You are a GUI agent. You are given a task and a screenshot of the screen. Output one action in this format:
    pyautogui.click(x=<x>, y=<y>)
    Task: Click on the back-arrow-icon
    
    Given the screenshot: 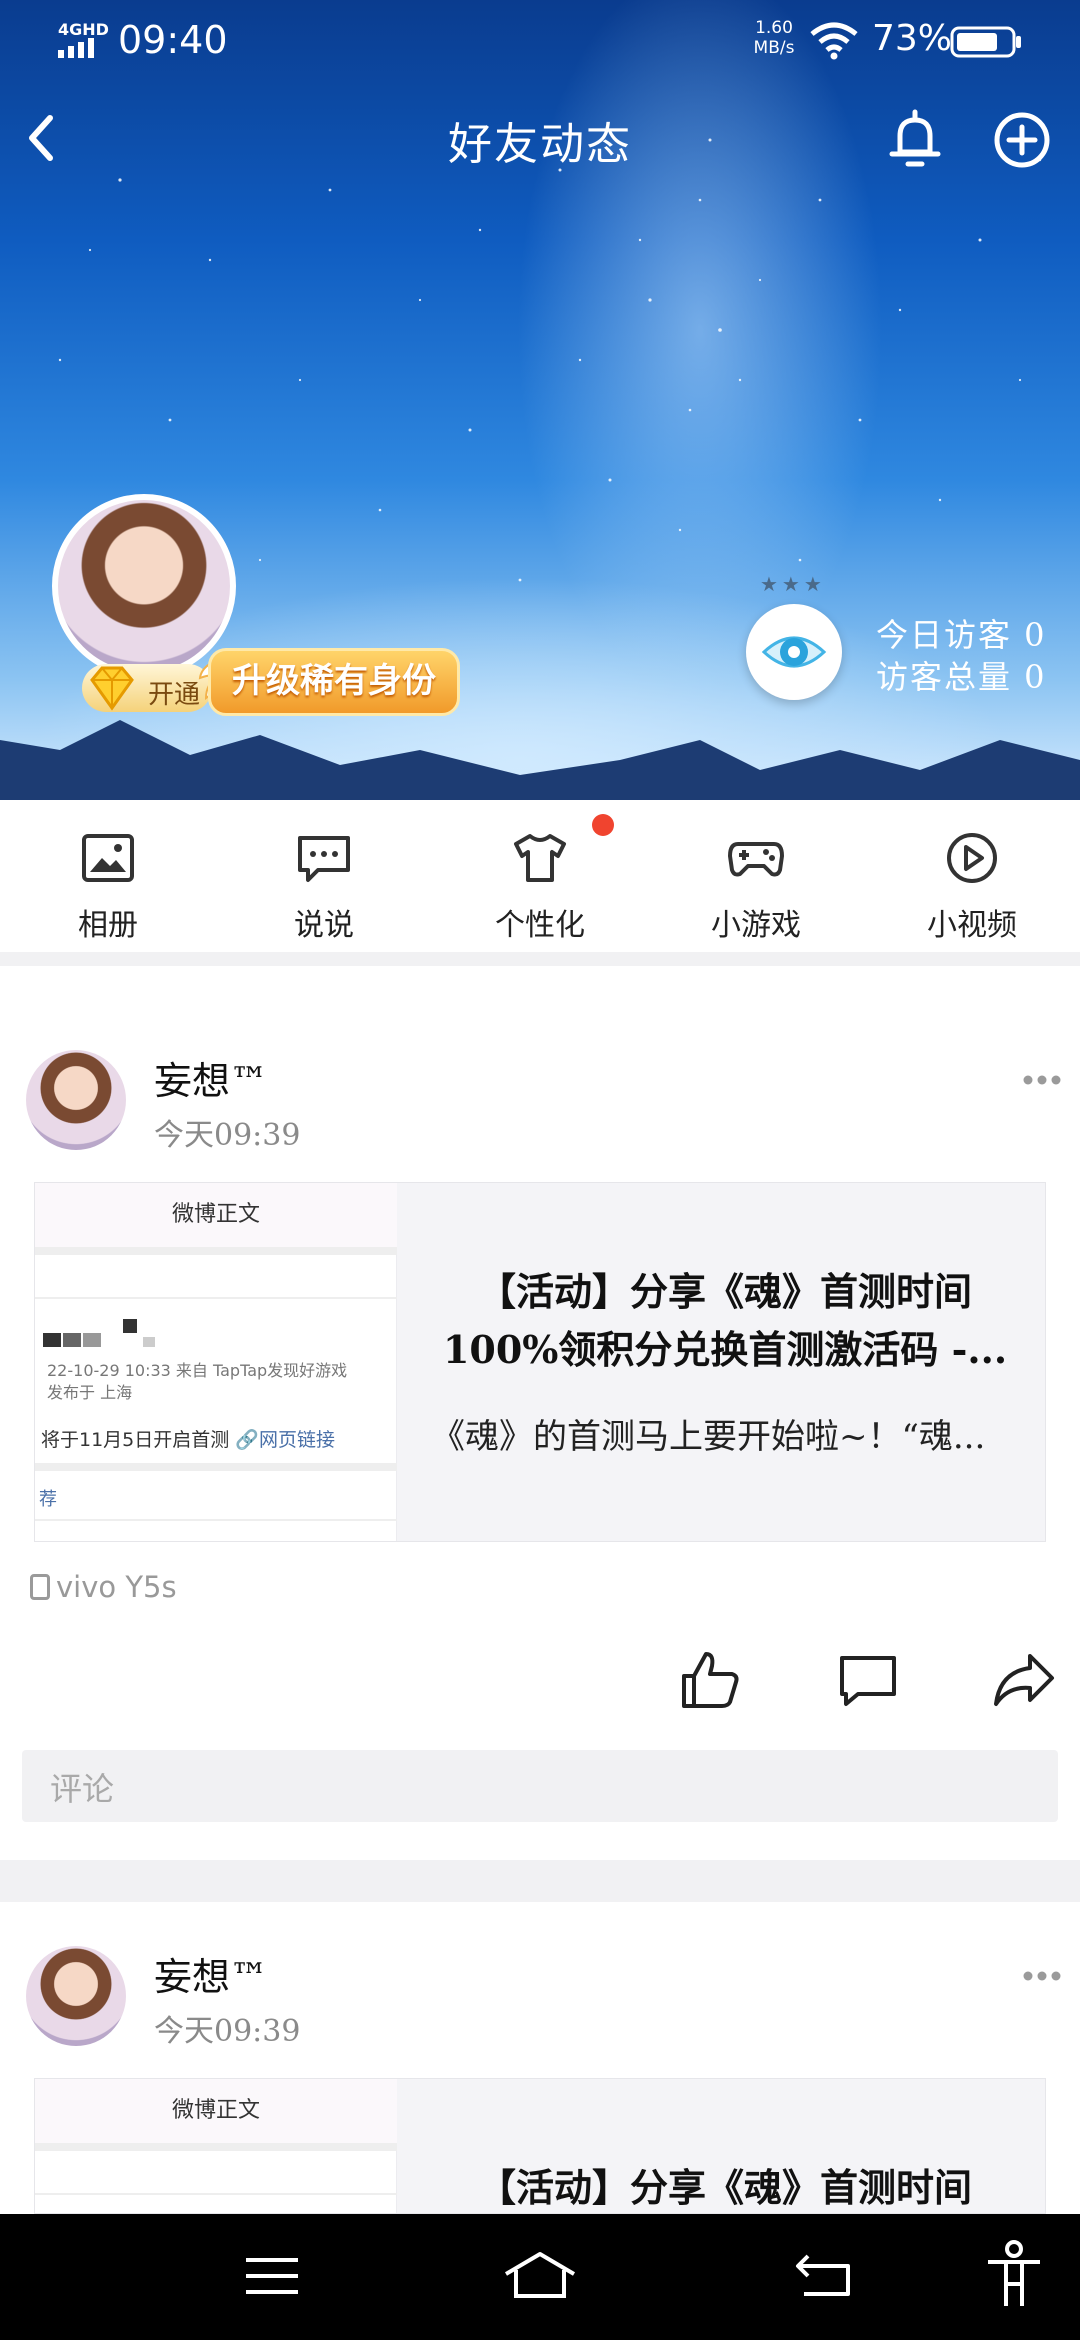 What is the action you would take?
    pyautogui.click(x=40, y=138)
    